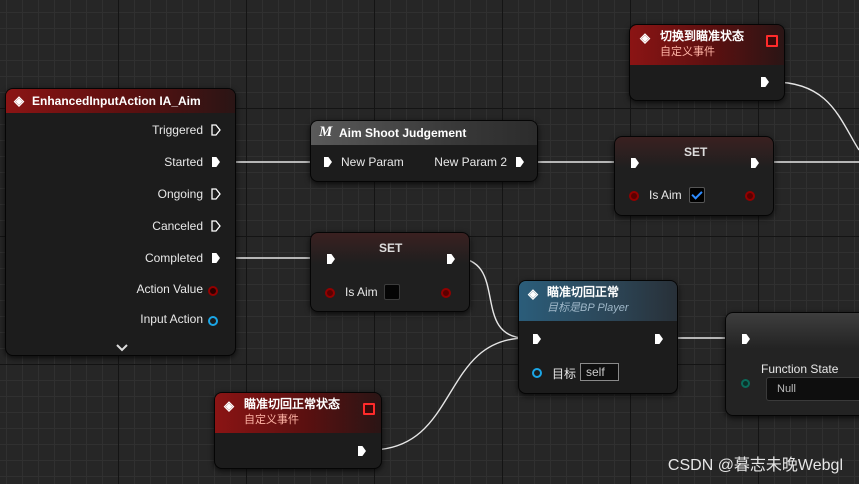 This screenshot has width=859, height=484. What do you see at coordinates (448, 394) in the screenshot?
I see `wire-restore-event-to-restore-fn` at bounding box center [448, 394].